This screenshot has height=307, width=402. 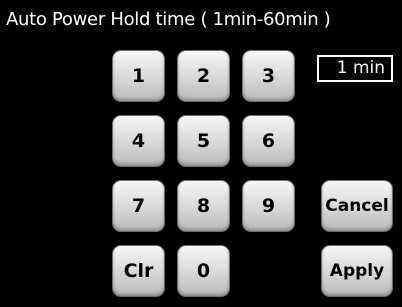 What do you see at coordinates (203, 206) in the screenshot?
I see `key-8-button: 8` at bounding box center [203, 206].